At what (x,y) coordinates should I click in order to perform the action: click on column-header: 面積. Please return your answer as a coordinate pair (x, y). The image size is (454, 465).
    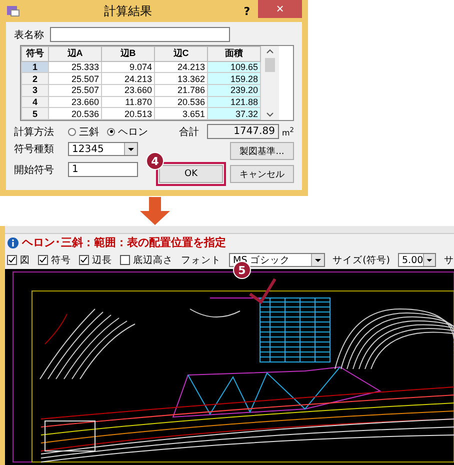
    Looking at the image, I should click on (234, 54).